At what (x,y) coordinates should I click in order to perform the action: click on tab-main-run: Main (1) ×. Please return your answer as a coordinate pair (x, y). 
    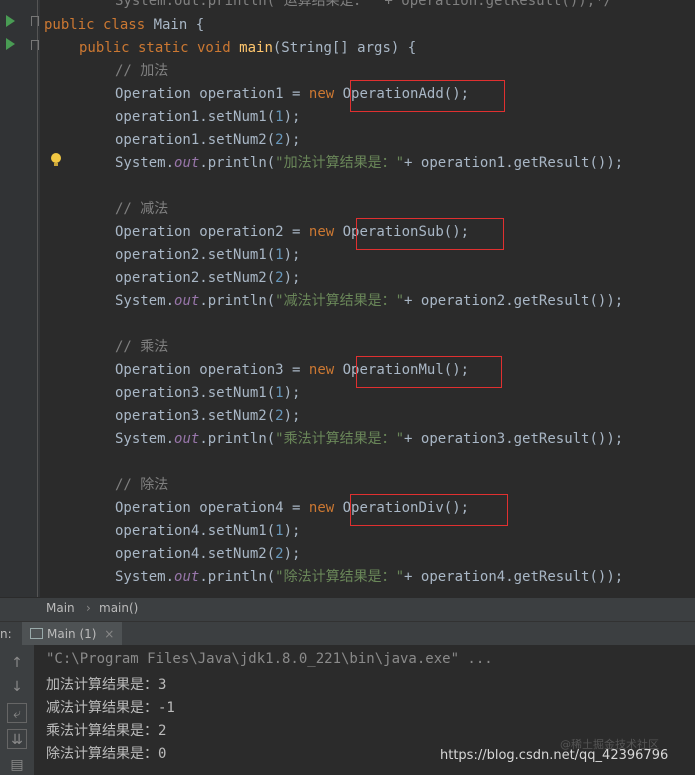
    Looking at the image, I should click on (72, 634).